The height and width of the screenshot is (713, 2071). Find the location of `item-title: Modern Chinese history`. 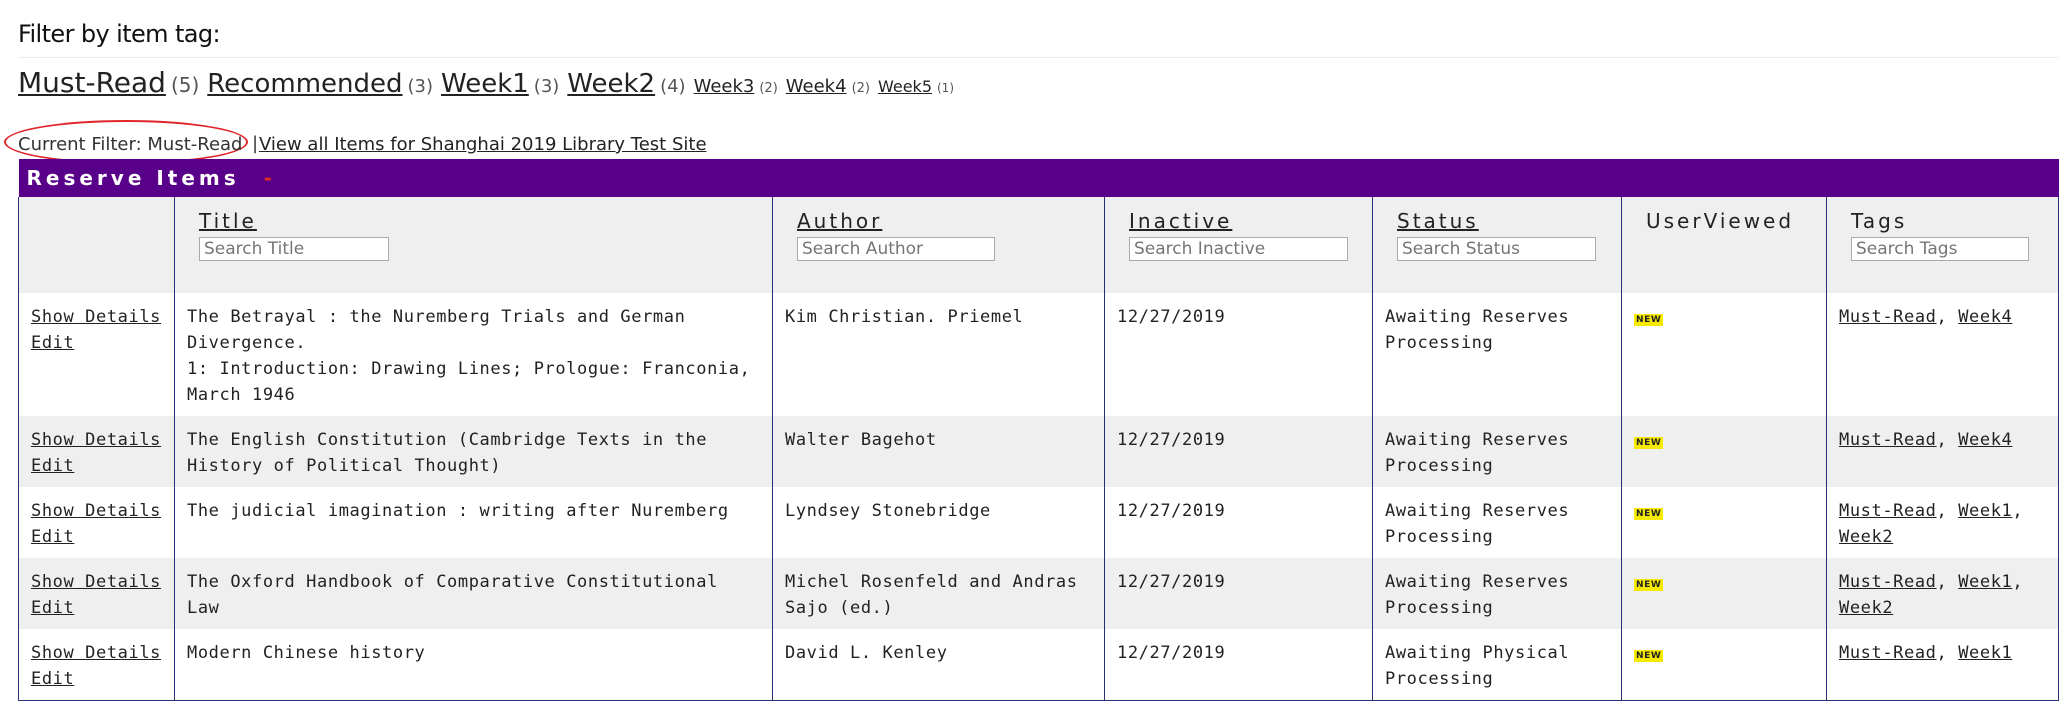

item-title: Modern Chinese history is located at coordinates (306, 653).